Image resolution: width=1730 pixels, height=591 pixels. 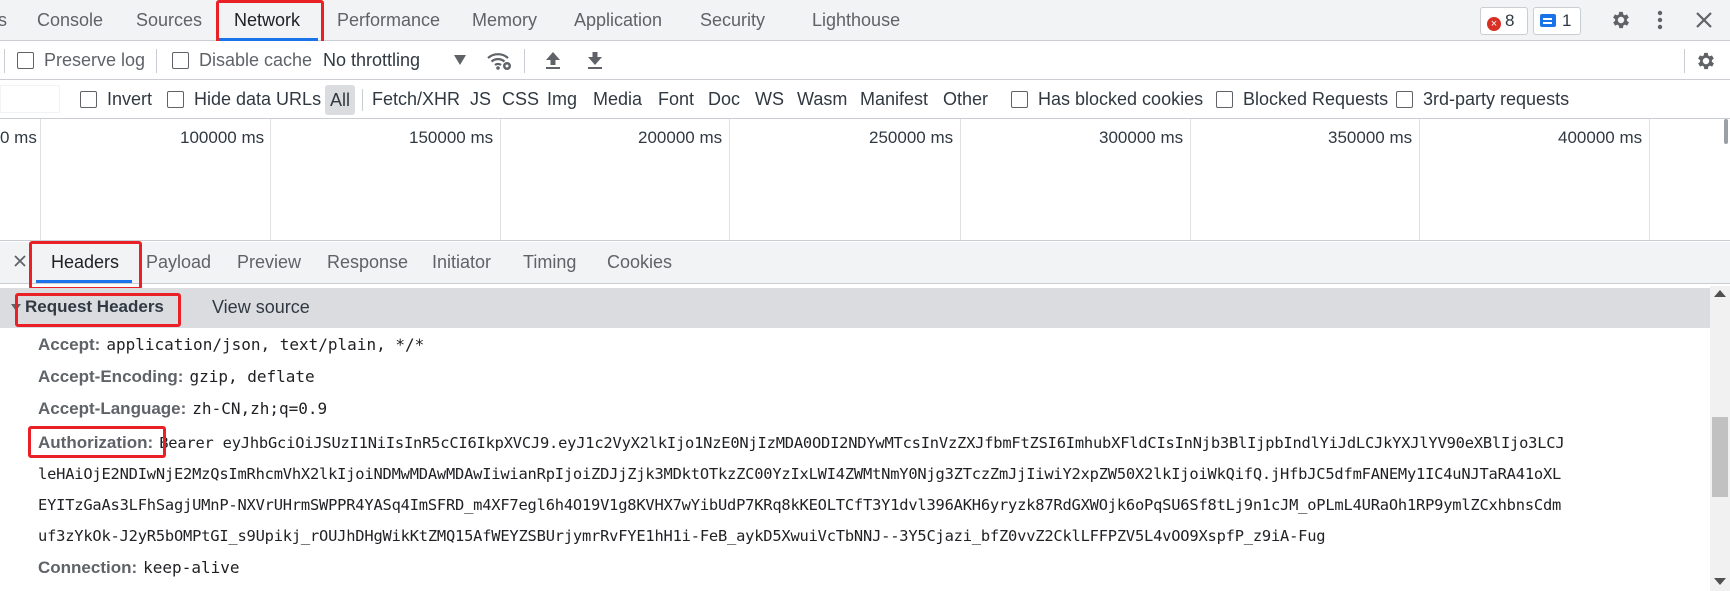 I want to click on close-devtools-icon, so click(x=1704, y=20).